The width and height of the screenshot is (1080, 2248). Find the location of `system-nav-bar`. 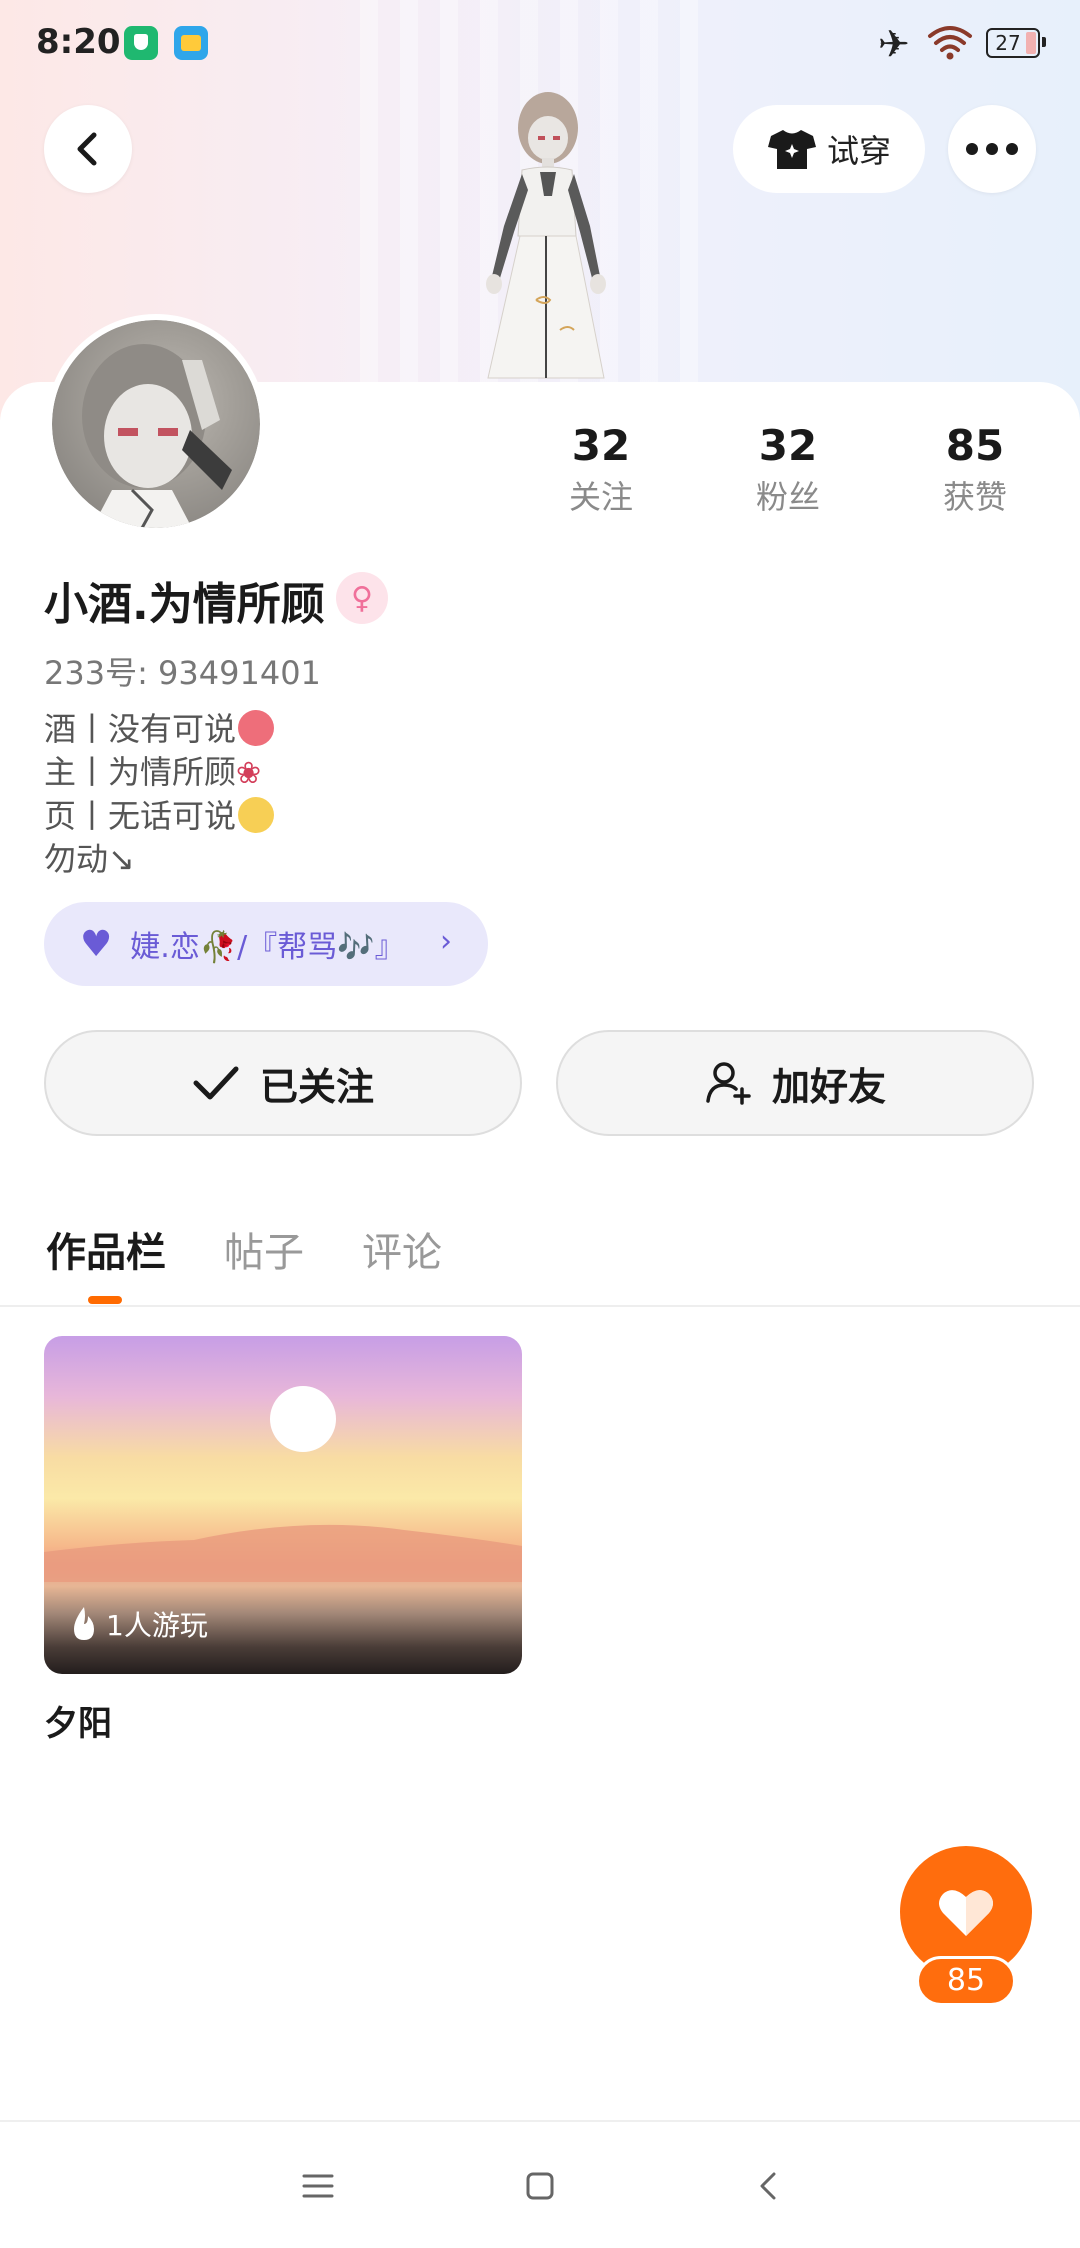

system-nav-bar is located at coordinates (540, 2185).